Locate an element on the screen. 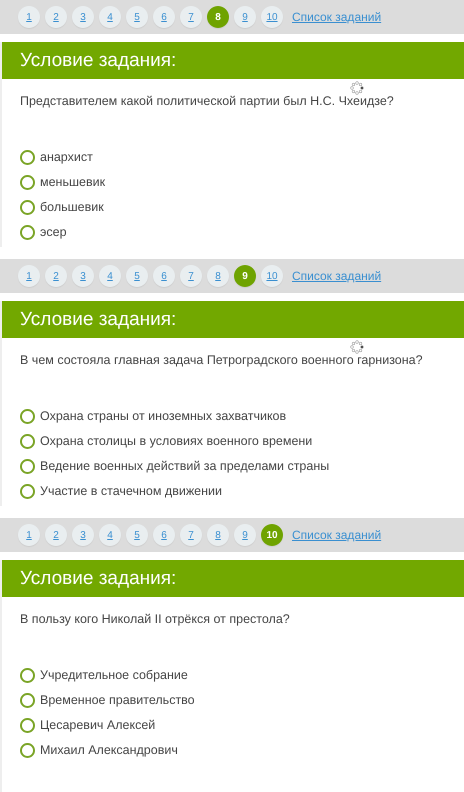  option-label: Участие в стачечном движении is located at coordinates (131, 491).